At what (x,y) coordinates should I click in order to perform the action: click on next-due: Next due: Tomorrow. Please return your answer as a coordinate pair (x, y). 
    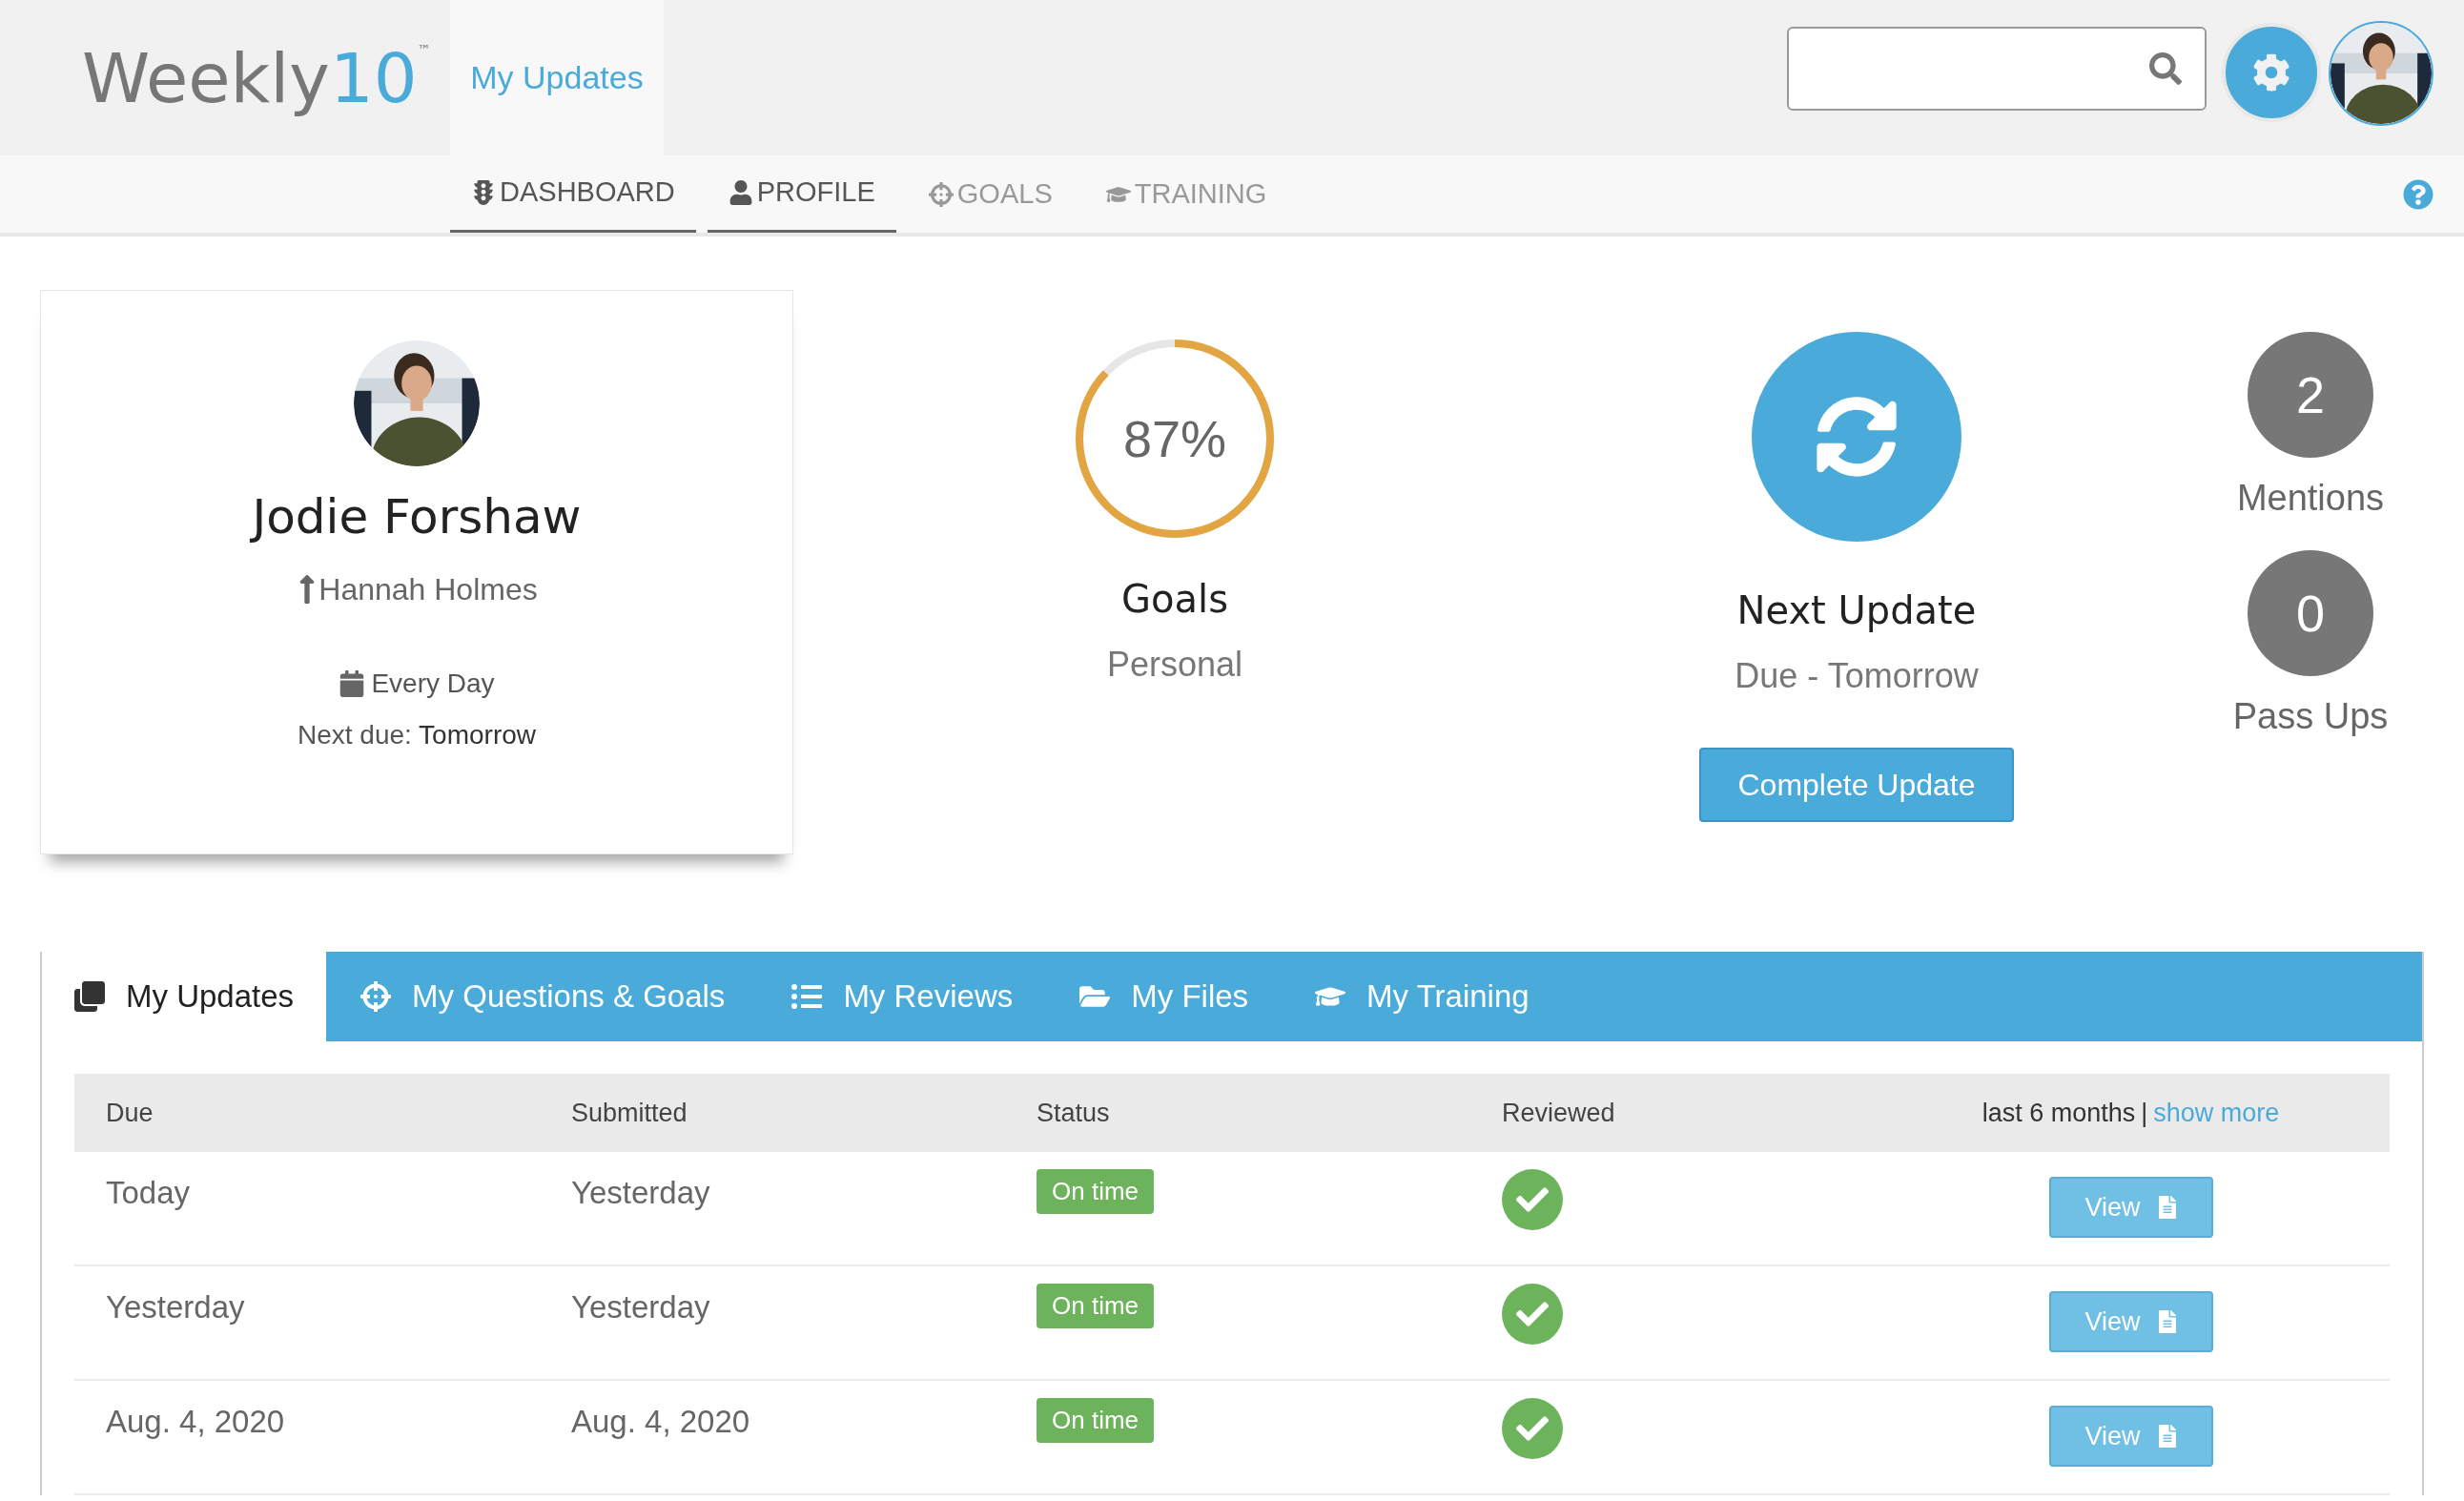
    Looking at the image, I should click on (417, 735).